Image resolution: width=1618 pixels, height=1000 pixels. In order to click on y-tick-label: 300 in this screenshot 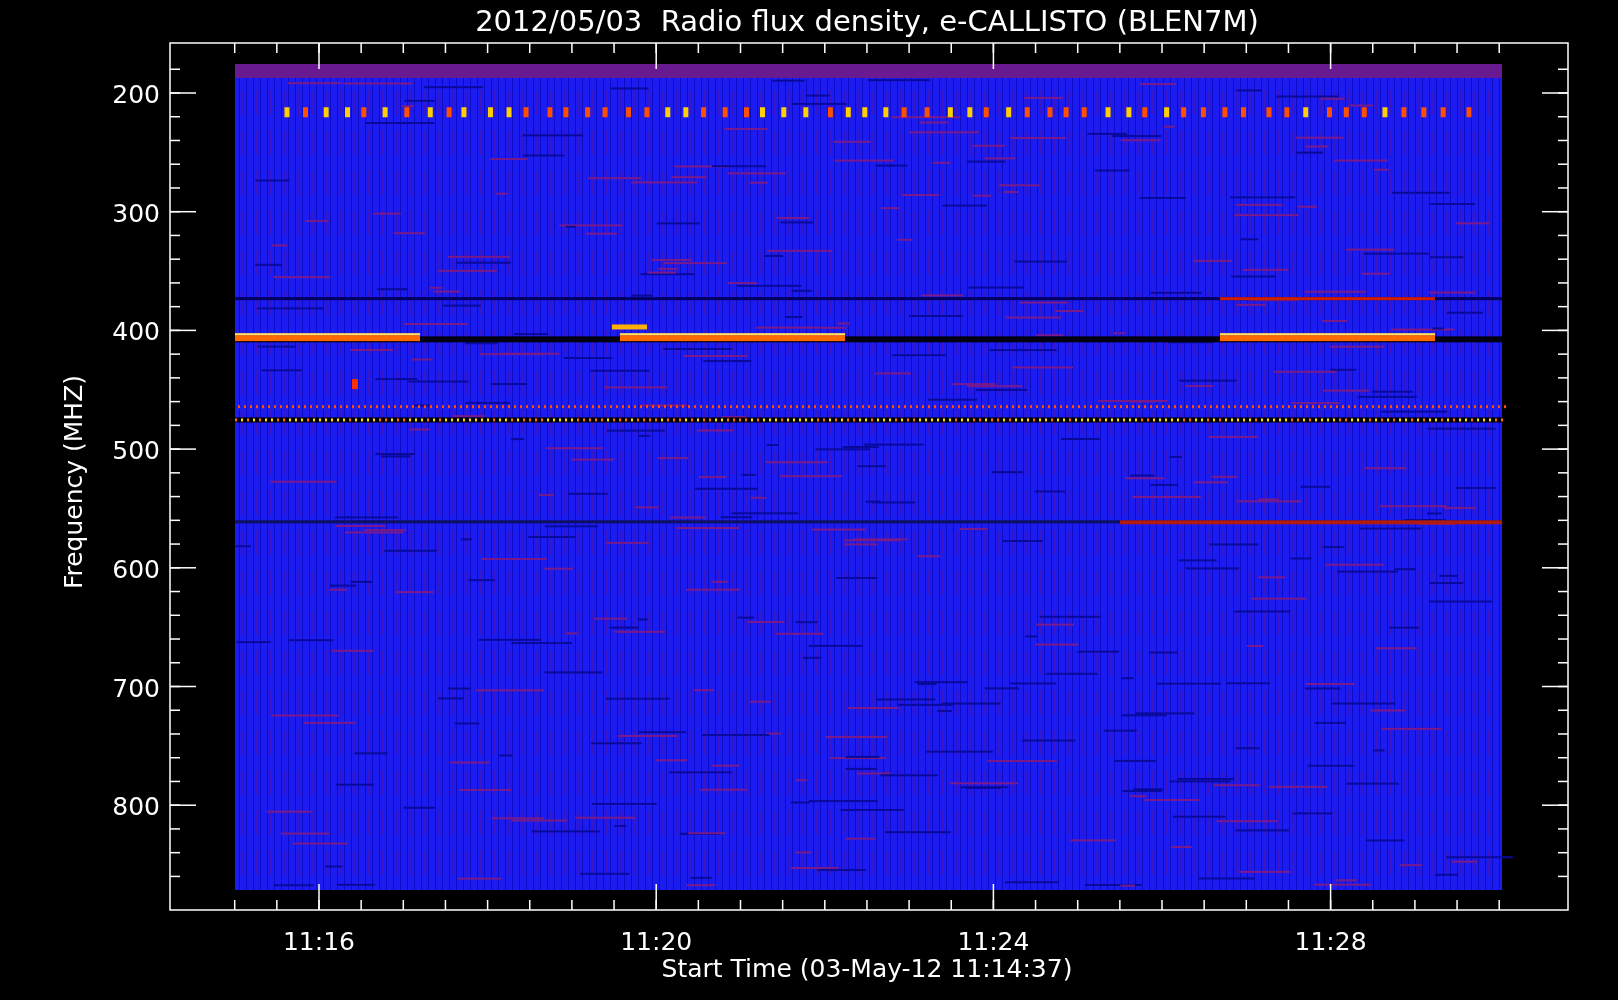, I will do `click(136, 213)`.